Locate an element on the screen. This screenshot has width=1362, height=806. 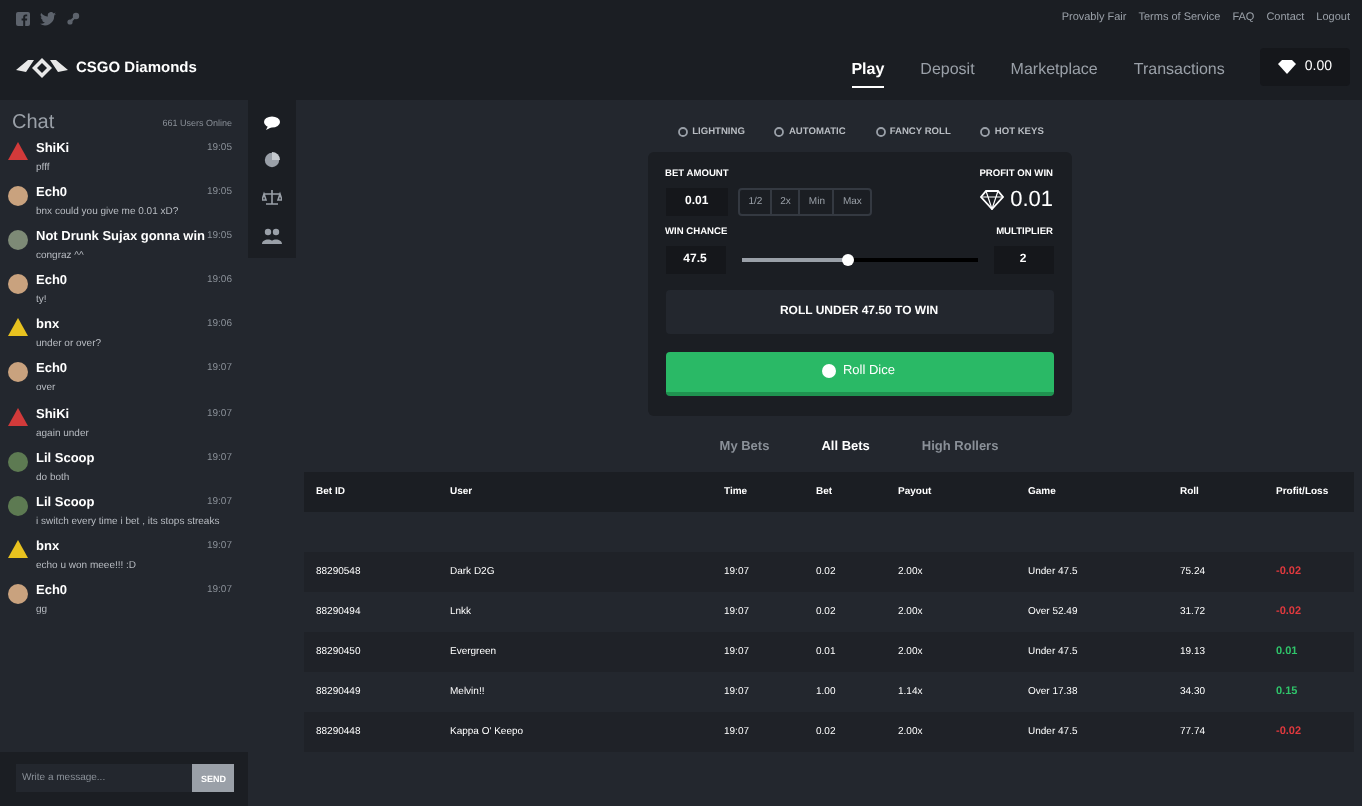
diamonds-logo-icon is located at coordinates (42, 67).